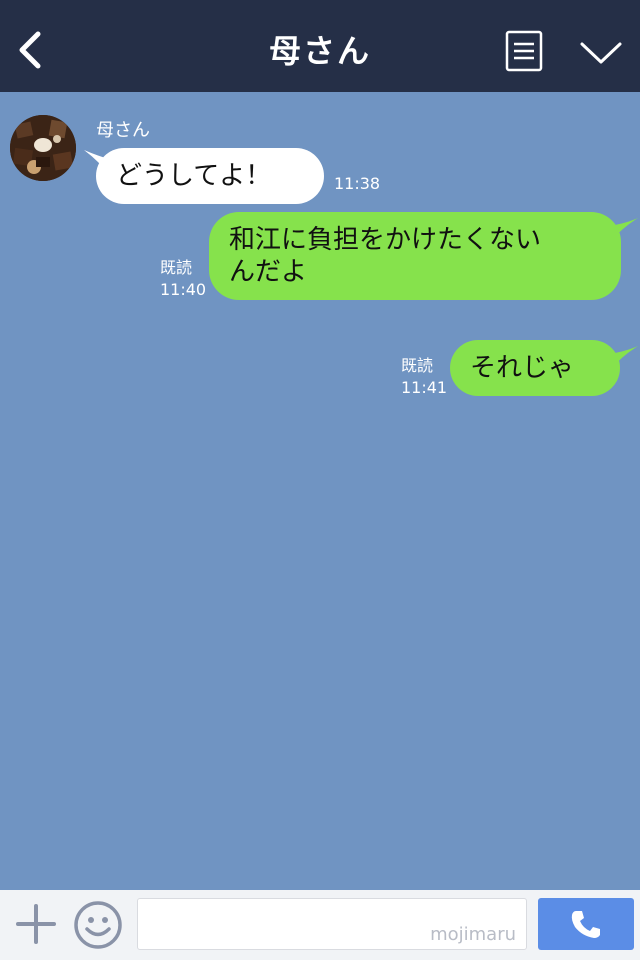  What do you see at coordinates (522, 368) in the screenshot?
I see `message-text: それじゃ` at bounding box center [522, 368].